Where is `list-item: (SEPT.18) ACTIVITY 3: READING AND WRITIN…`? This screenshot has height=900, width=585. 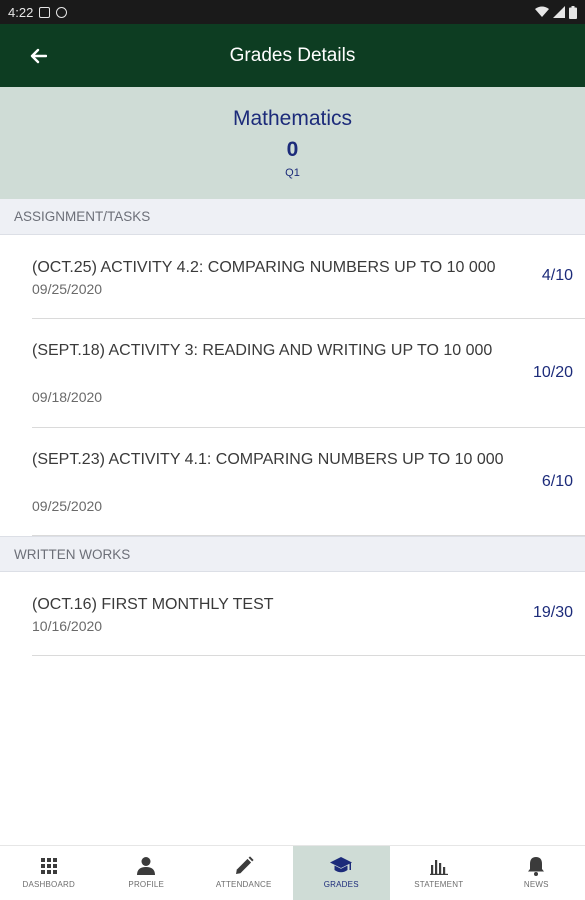 list-item: (SEPT.18) ACTIVITY 3: READING AND WRITIN… is located at coordinates (308, 373).